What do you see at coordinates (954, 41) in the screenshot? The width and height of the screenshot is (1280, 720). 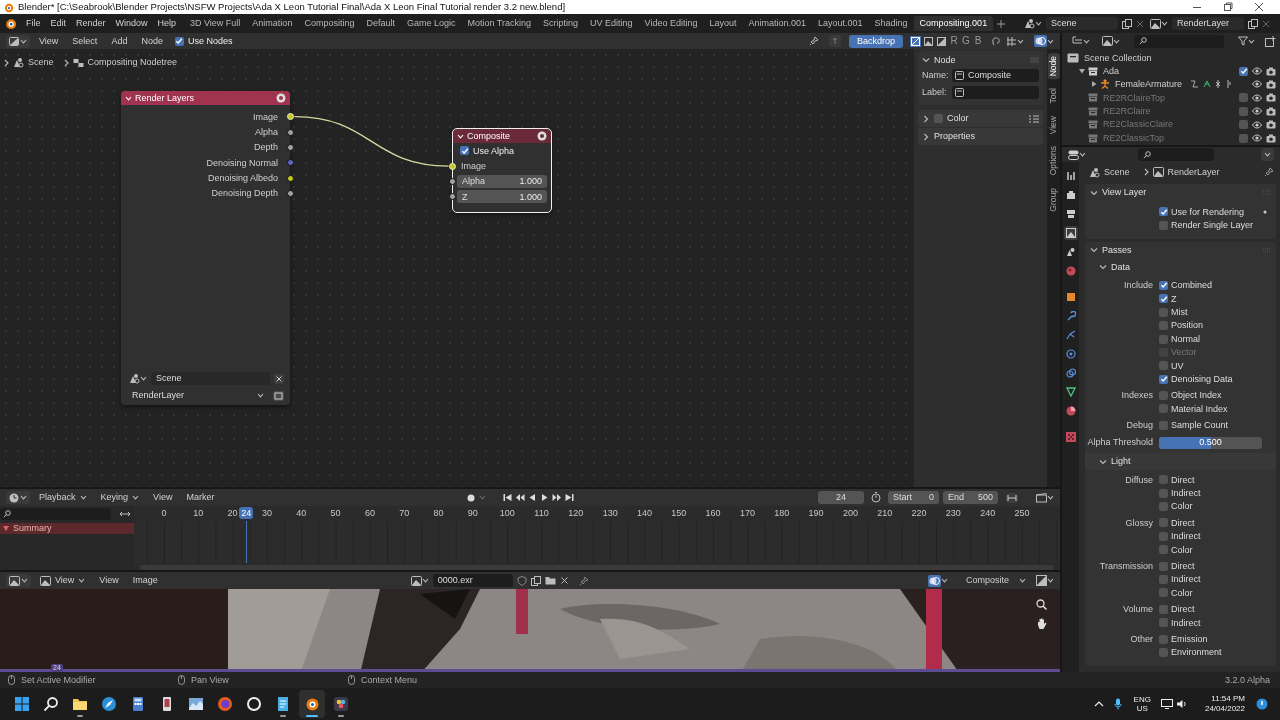 I see `channel-button: R` at bounding box center [954, 41].